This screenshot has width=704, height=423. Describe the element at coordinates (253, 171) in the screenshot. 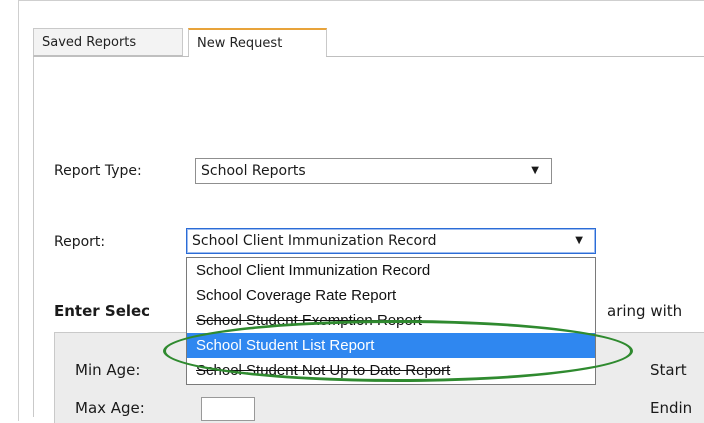

I see `report-type-value: School Reports` at that location.